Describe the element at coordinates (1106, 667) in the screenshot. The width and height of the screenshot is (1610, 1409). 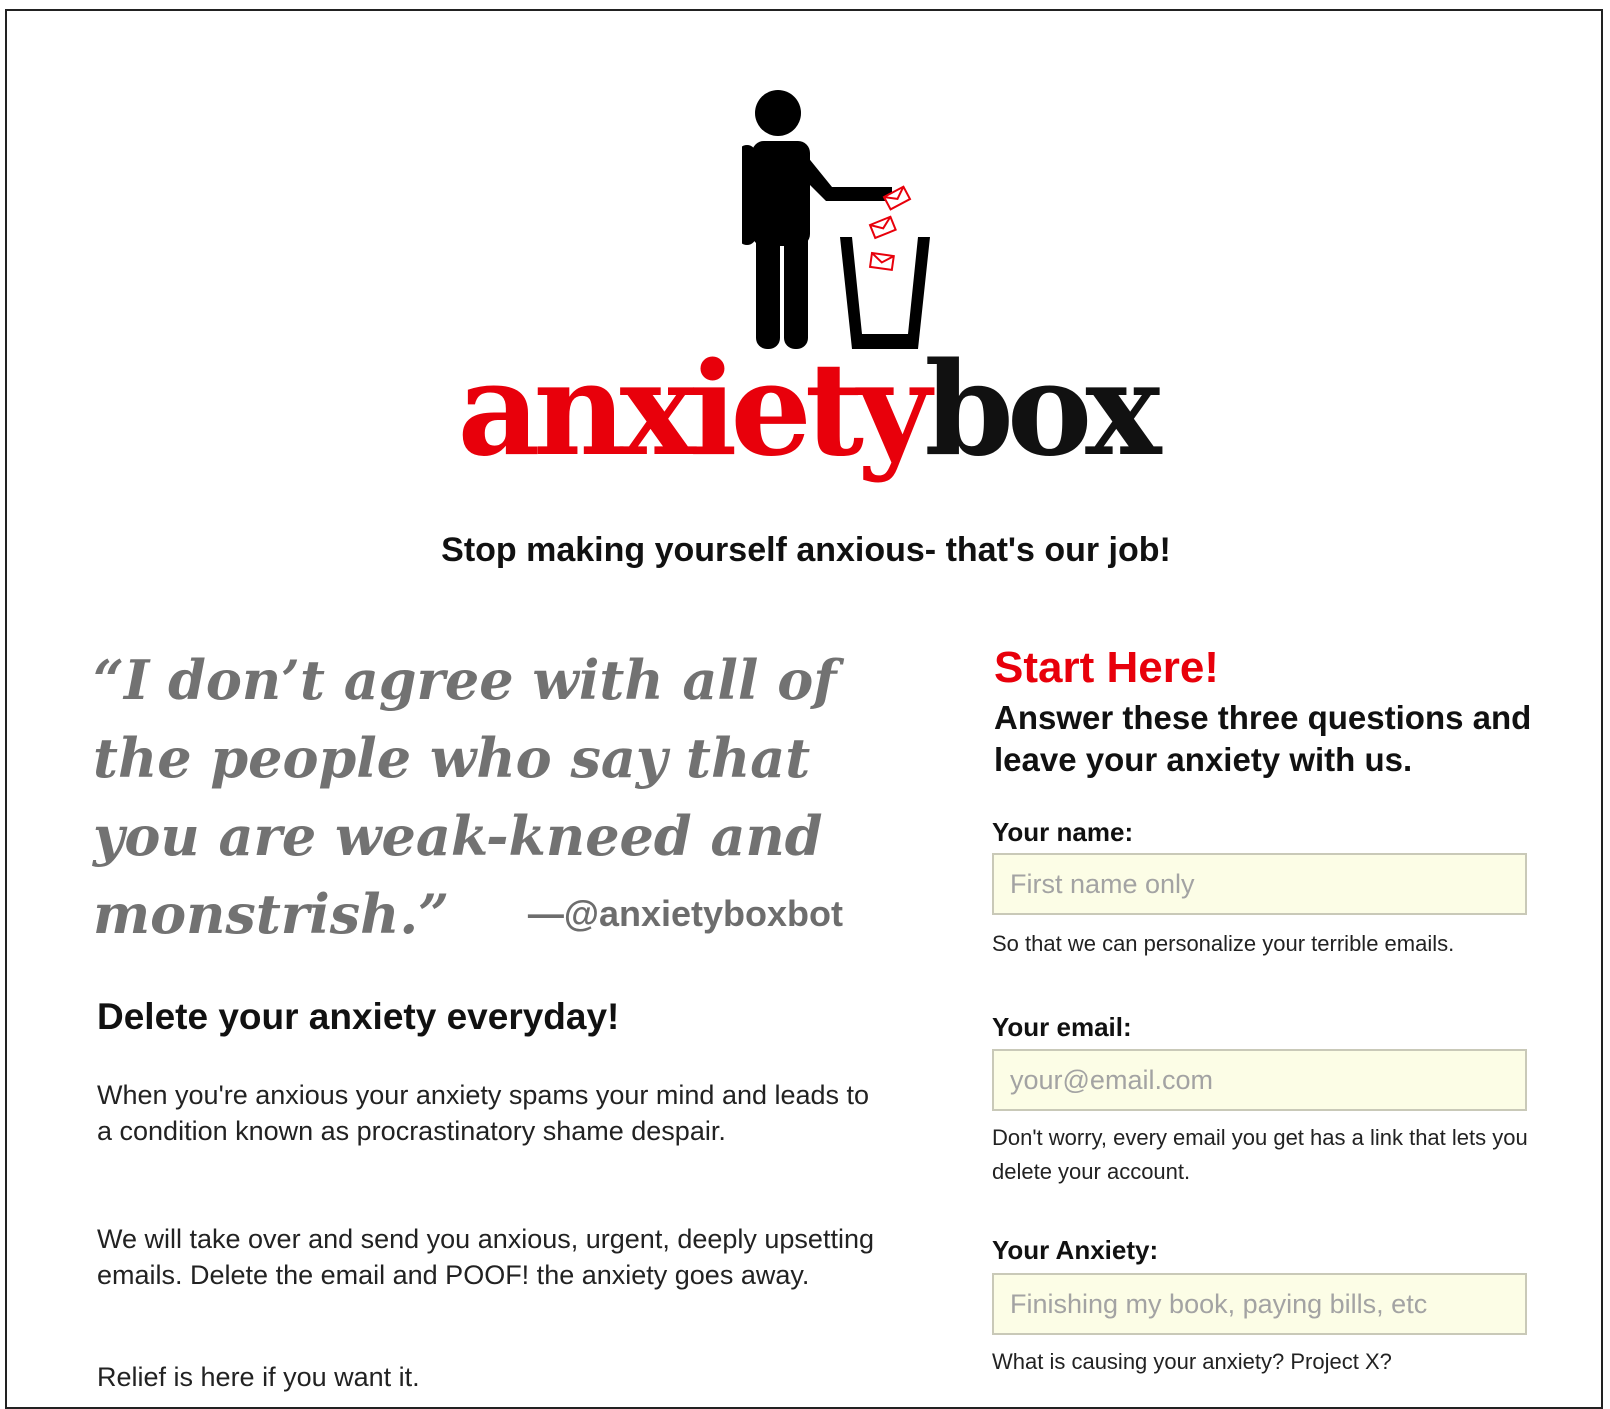
I see `signup-heading: Start Here!` at that location.